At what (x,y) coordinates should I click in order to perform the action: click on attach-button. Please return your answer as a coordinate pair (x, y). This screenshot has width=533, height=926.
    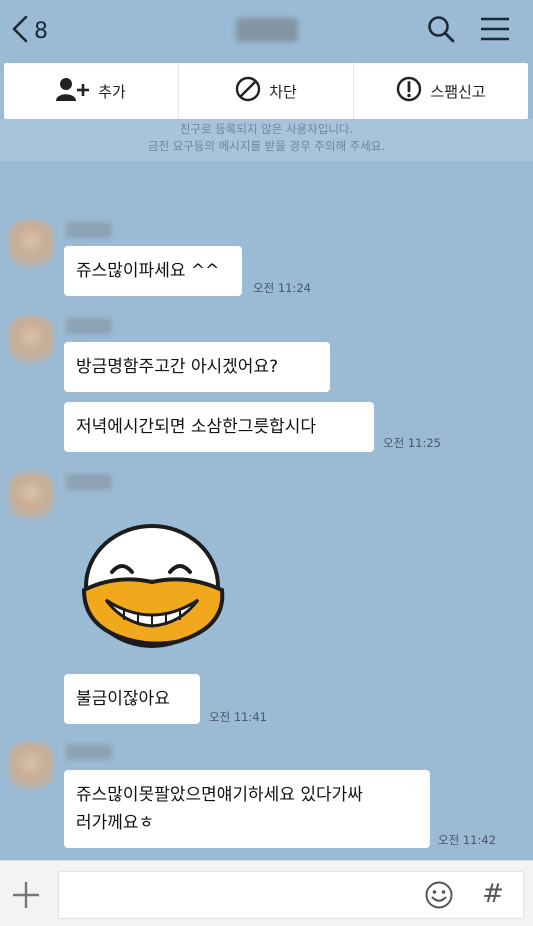
    Looking at the image, I should click on (26, 895).